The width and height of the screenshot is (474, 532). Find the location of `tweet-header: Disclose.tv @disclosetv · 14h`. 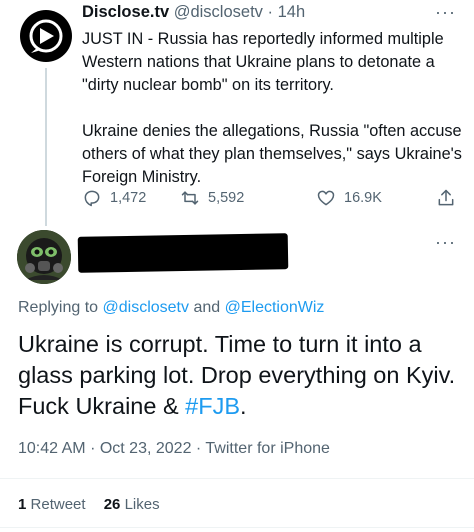

tweet-header: Disclose.tv @disclosetv · 14h is located at coordinates (193, 12).